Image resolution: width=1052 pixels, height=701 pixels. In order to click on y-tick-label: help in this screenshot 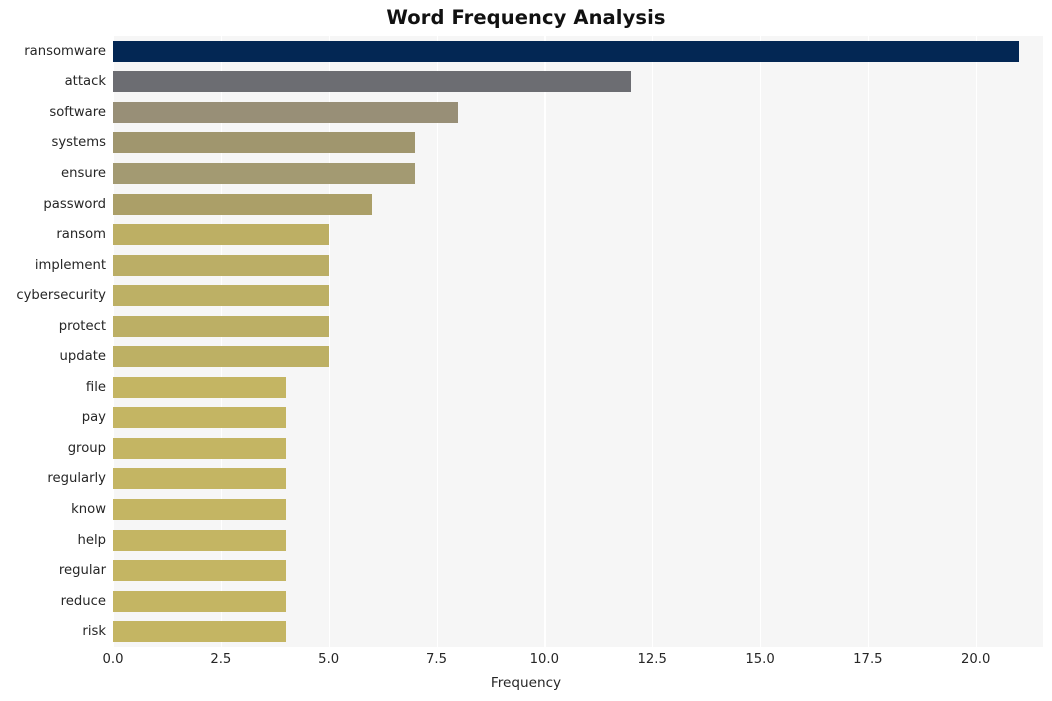, I will do `click(91, 540)`.